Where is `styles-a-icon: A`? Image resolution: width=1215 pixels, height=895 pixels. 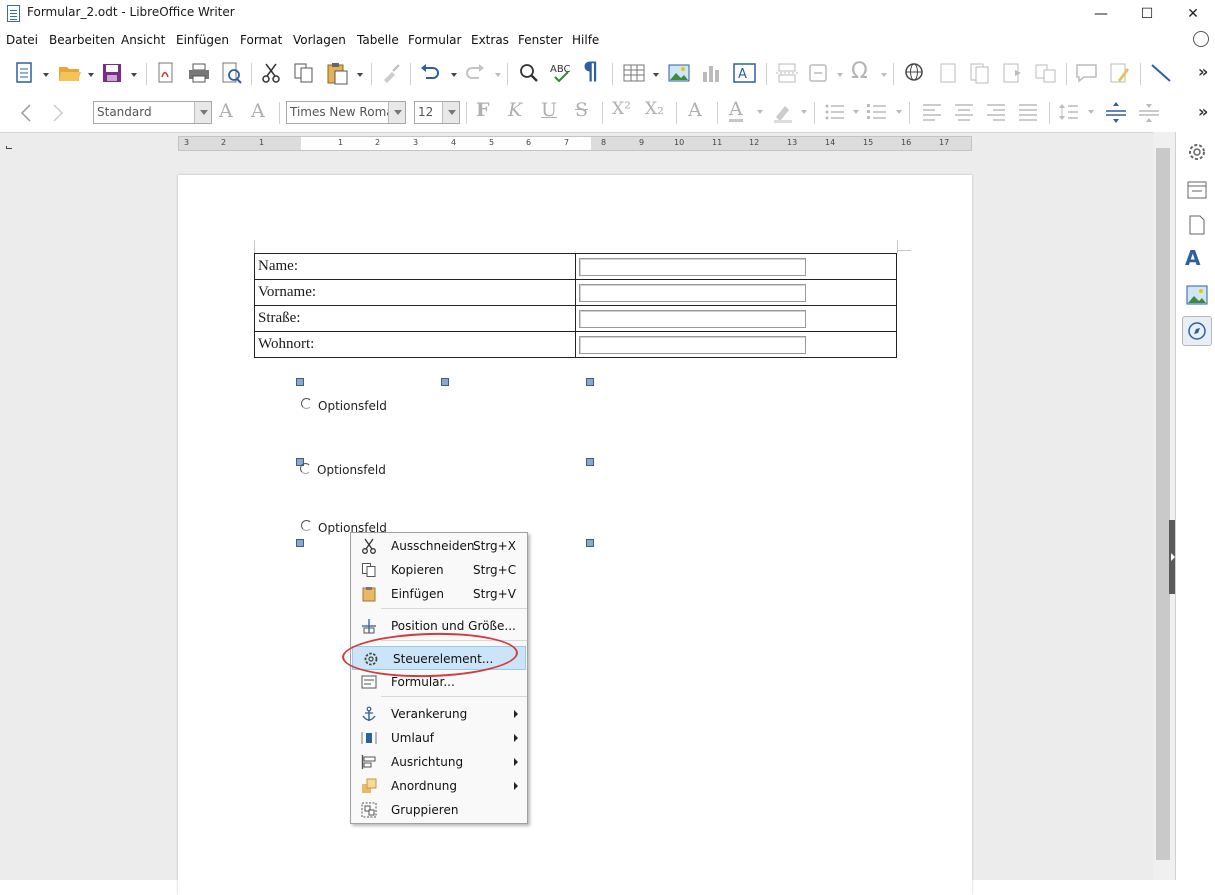 styles-a-icon: A is located at coordinates (1192, 258).